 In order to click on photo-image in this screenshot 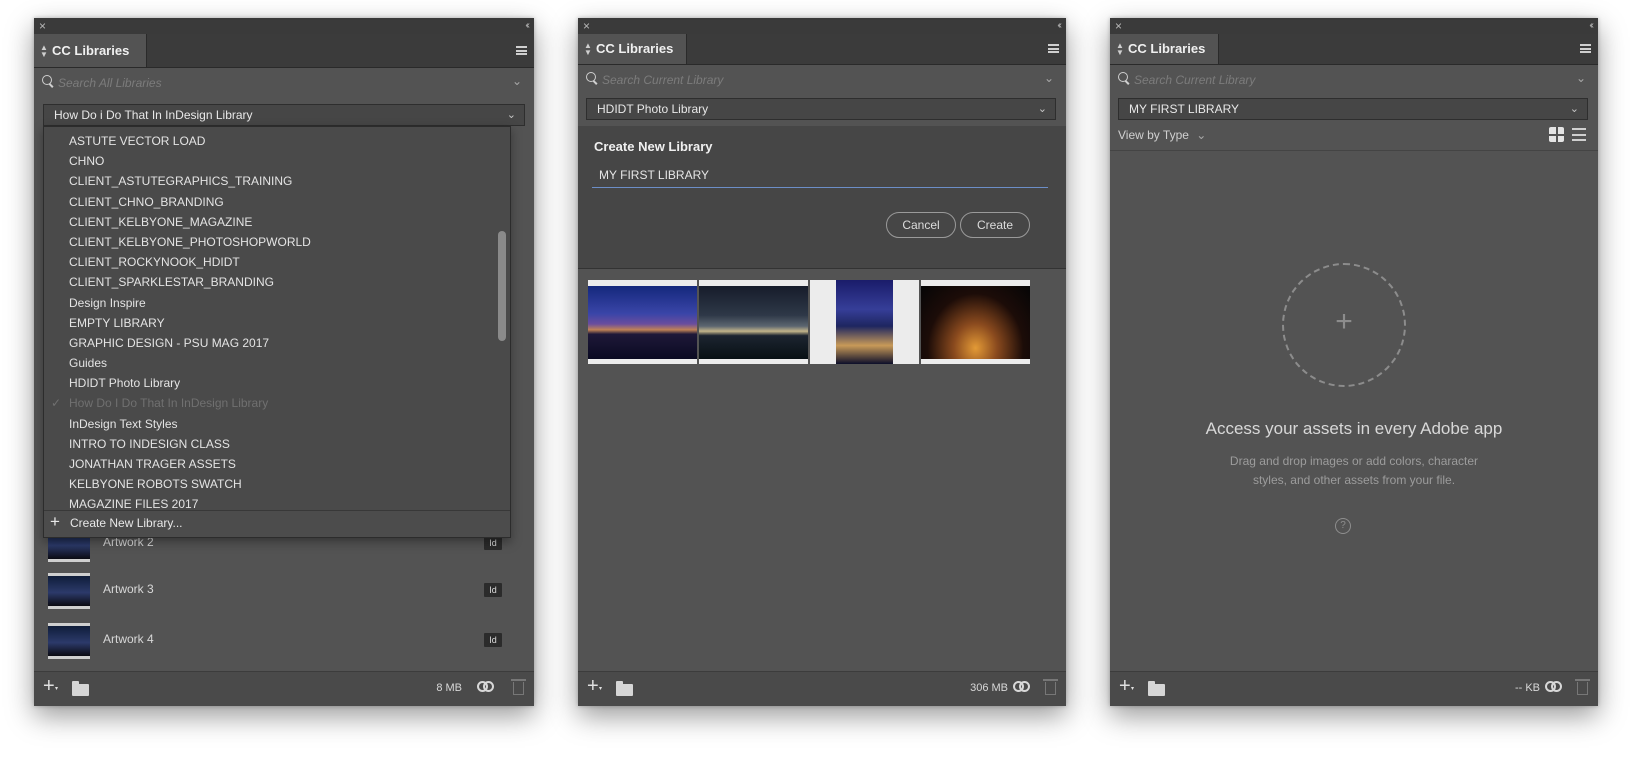, I will do `click(864, 322)`.